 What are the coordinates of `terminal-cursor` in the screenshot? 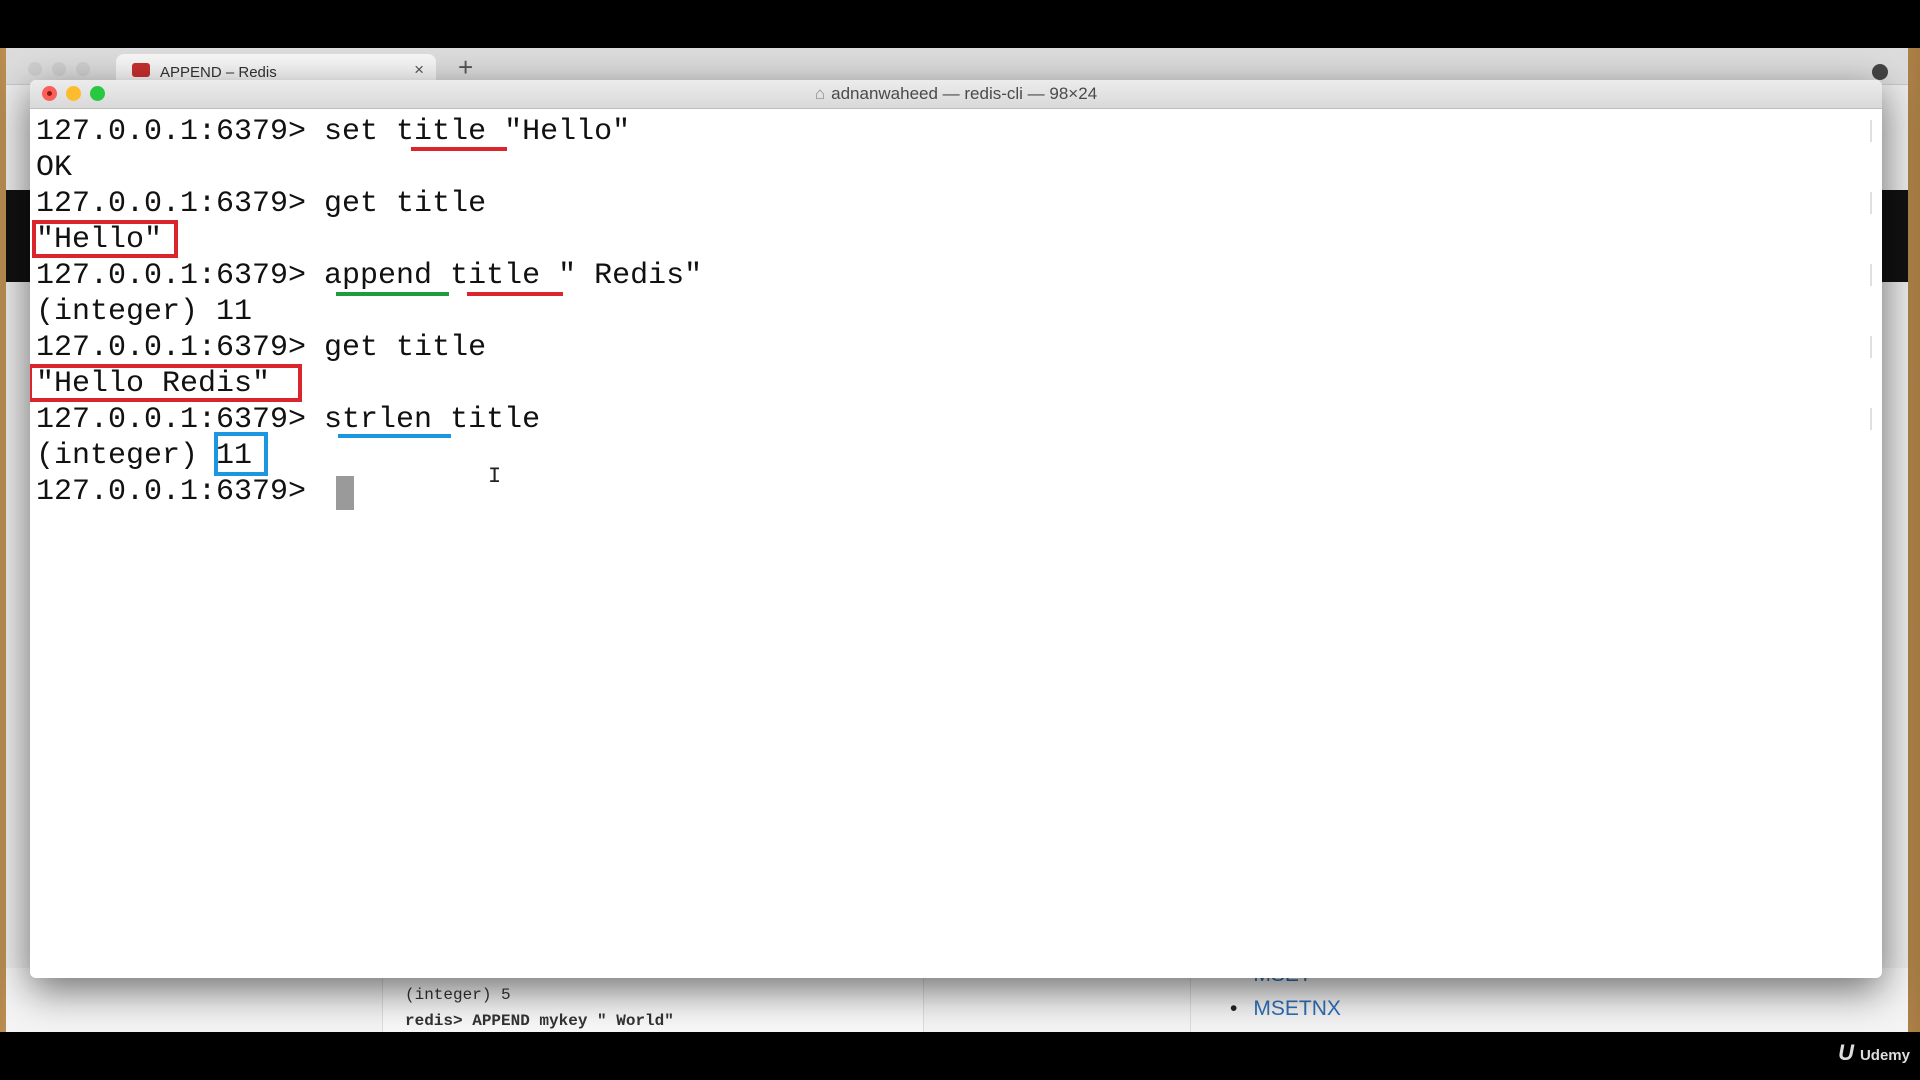 It's located at (345, 493).